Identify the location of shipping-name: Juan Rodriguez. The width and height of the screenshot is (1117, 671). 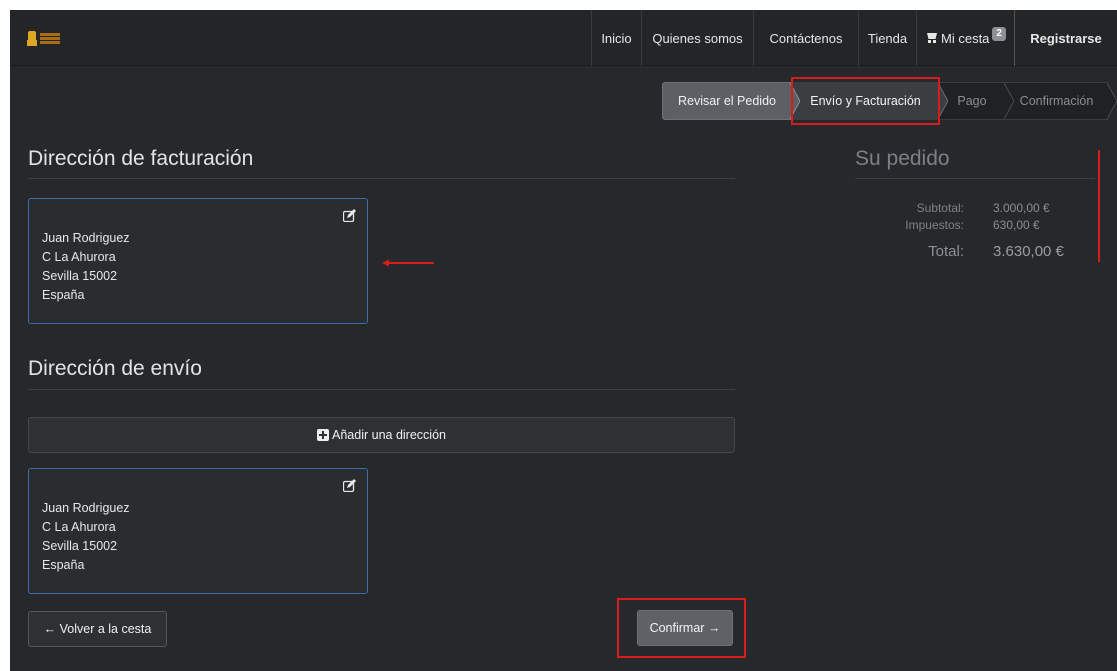
(86, 508).